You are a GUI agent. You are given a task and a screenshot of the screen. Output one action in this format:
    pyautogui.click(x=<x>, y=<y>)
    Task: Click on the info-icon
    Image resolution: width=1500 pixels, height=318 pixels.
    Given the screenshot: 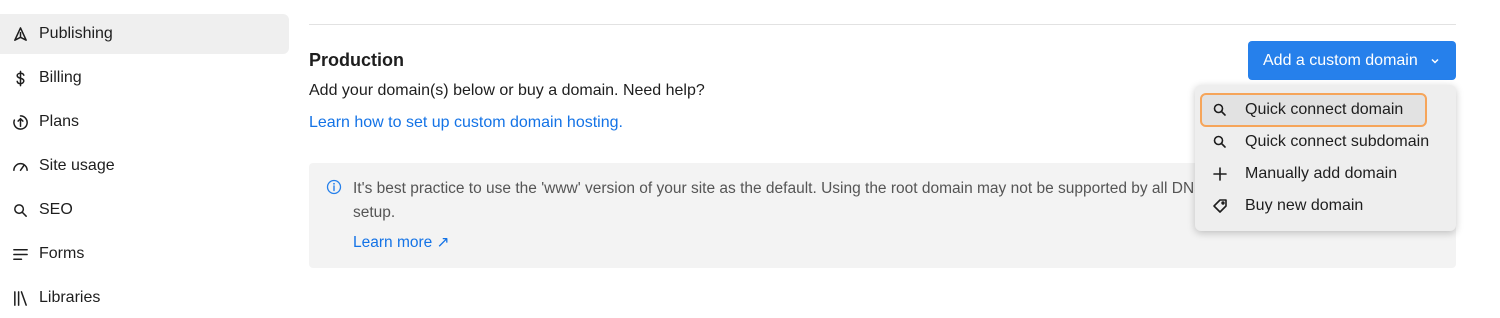 What is the action you would take?
    pyautogui.click(x=334, y=187)
    